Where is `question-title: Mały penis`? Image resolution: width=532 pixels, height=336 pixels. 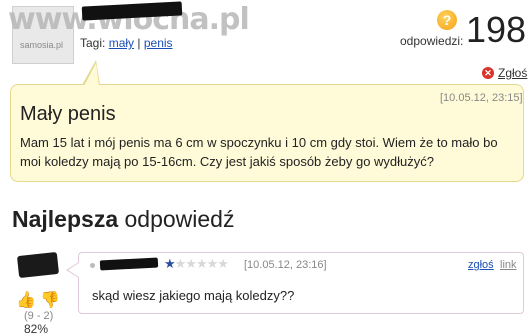 question-title: Mały penis is located at coordinates (68, 114).